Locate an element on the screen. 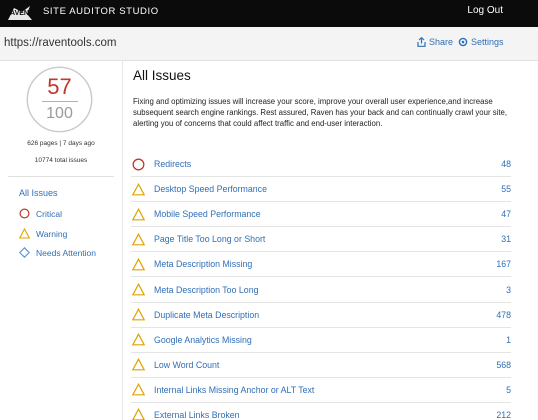 The image size is (538, 420). score-divider is located at coordinates (60, 101).